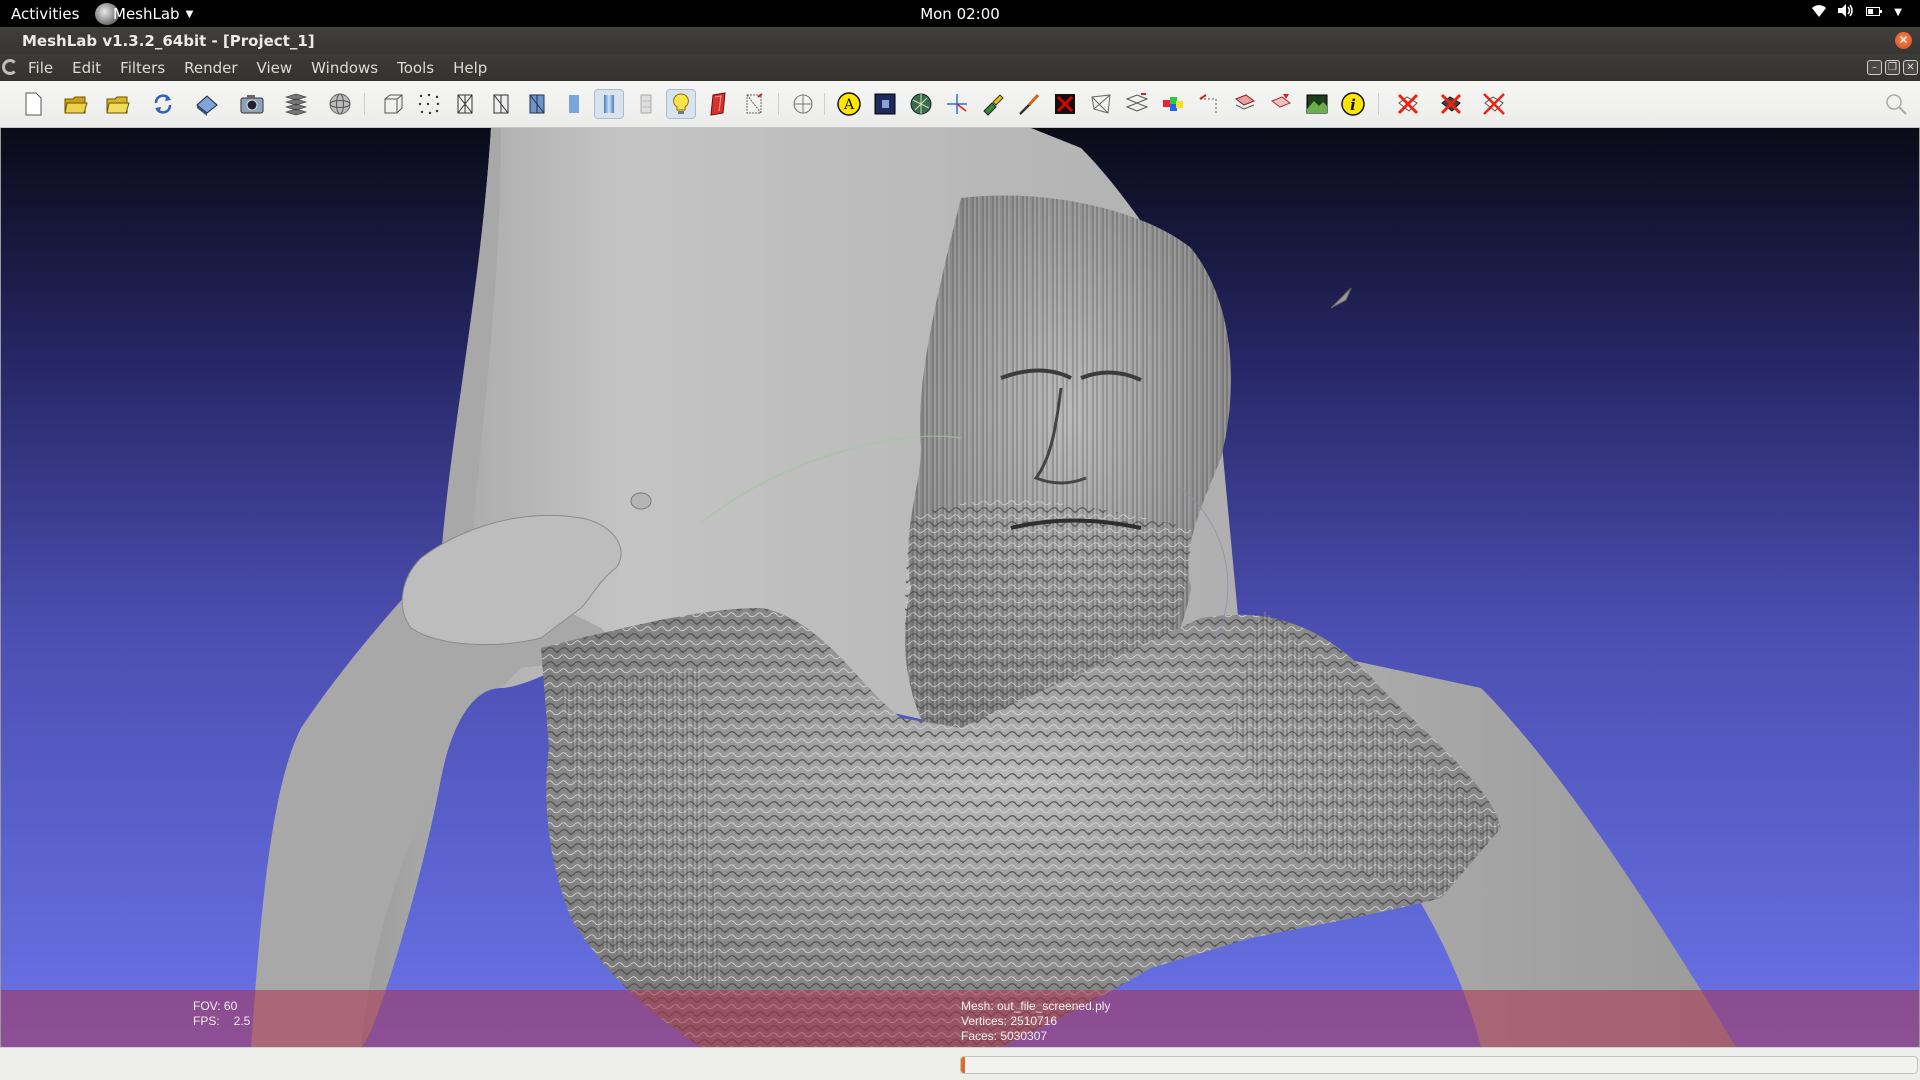 This screenshot has width=1920, height=1080. I want to click on app-menu: MeshLab ▼, so click(144, 14).